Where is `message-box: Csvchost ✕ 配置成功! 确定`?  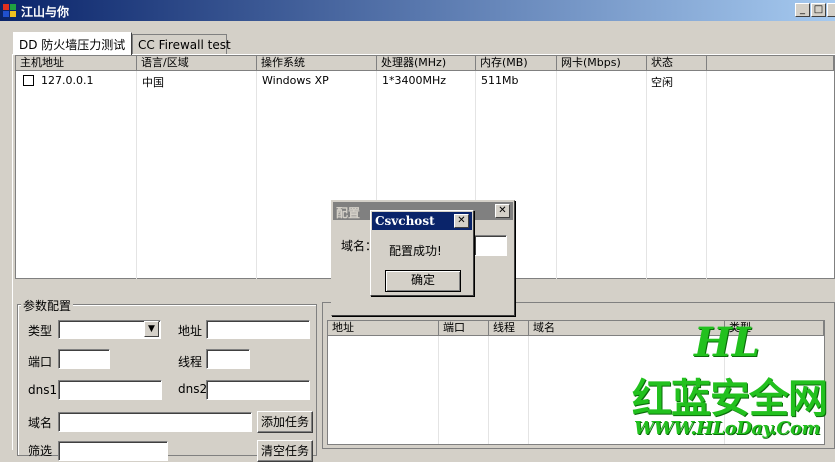 message-box: Csvchost ✕ 配置成功! 确定 is located at coordinates (422, 253).